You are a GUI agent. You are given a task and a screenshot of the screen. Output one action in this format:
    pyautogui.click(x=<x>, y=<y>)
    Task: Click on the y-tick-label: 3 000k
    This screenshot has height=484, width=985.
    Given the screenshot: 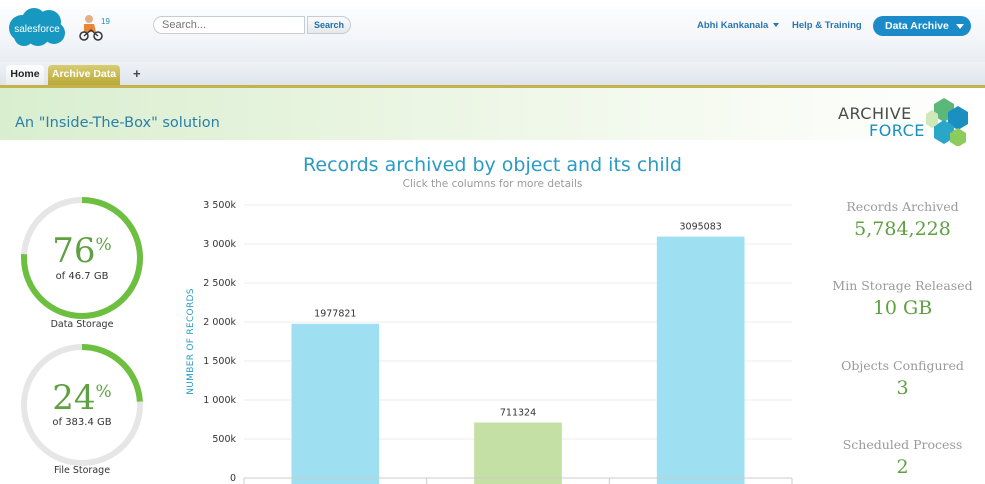 What is the action you would take?
    pyautogui.click(x=219, y=244)
    